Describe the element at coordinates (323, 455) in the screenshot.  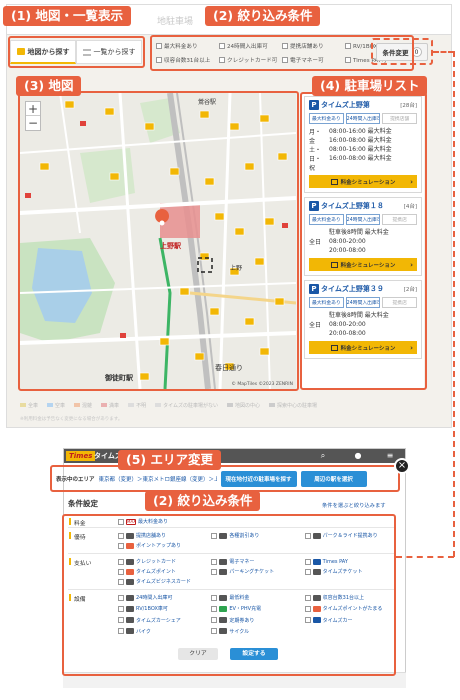
I see `search-icon: ⌕` at that location.